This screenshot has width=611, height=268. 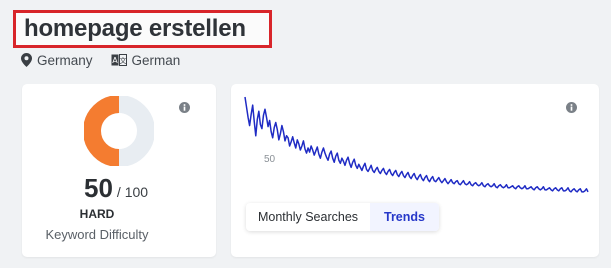 I want to click on difficulty-score: 50, so click(x=98, y=188).